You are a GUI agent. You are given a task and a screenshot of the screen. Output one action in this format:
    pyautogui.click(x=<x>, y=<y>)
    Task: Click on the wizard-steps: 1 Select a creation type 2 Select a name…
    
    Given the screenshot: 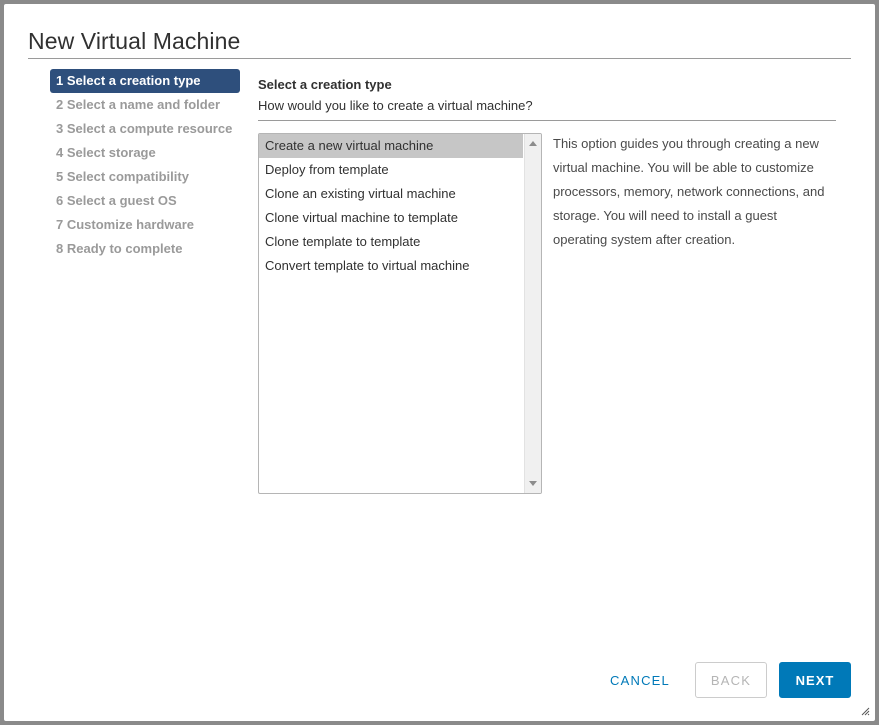 What is the action you would take?
    pyautogui.click(x=145, y=165)
    